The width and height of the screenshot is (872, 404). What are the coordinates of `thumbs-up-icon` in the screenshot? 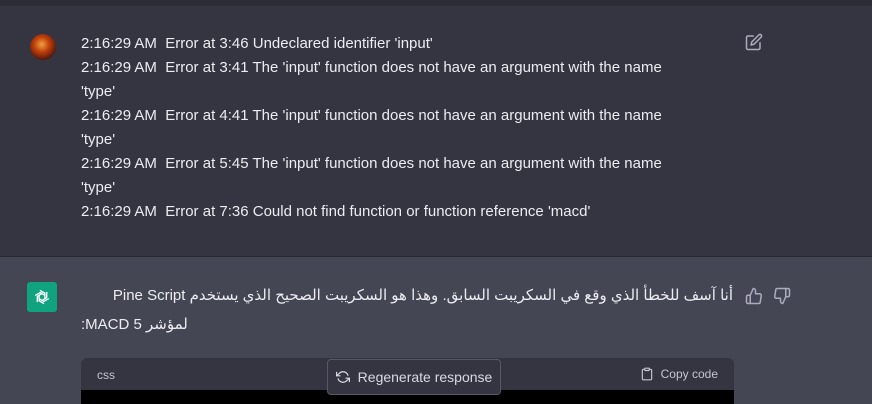 It's located at (754, 296).